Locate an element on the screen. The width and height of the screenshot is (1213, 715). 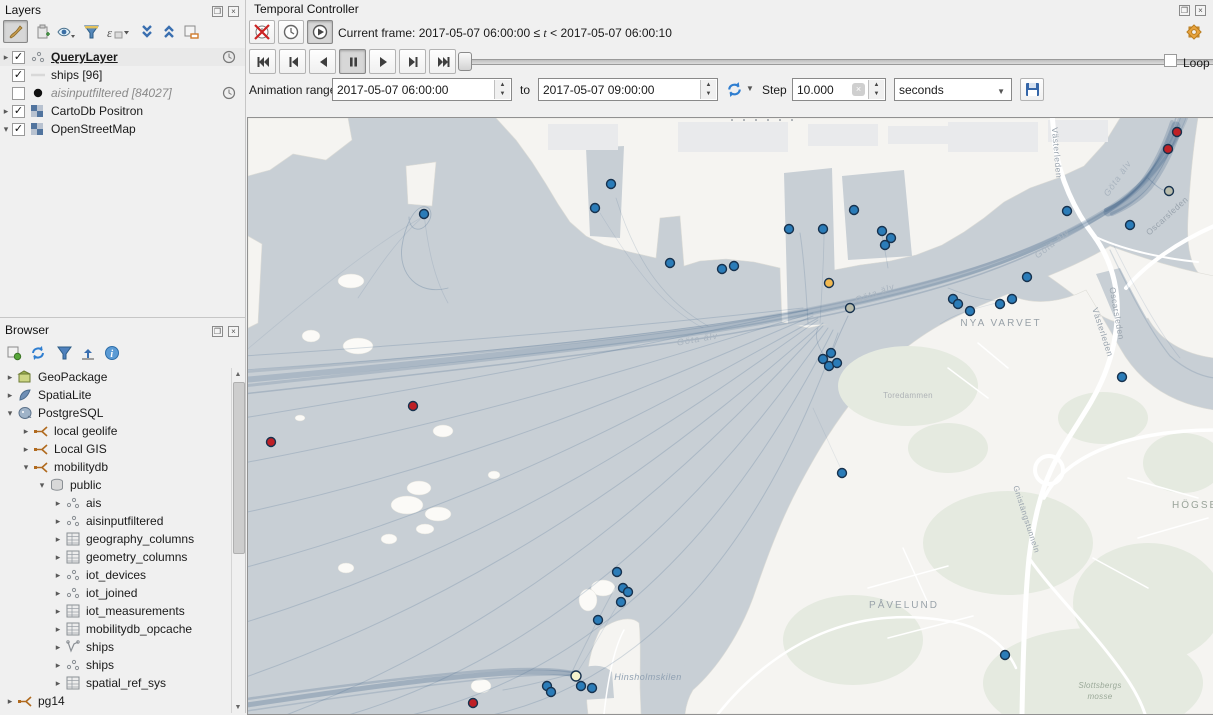
browser-item-geopackage: ▸ GeoPackage is located at coordinates (115, 377).